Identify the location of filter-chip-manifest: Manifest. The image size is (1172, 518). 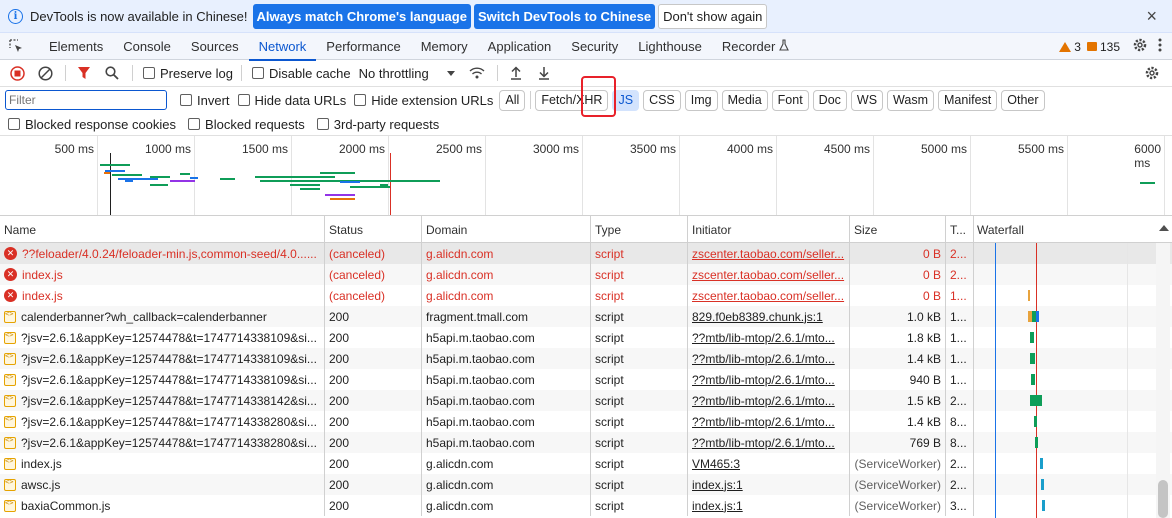
(968, 100).